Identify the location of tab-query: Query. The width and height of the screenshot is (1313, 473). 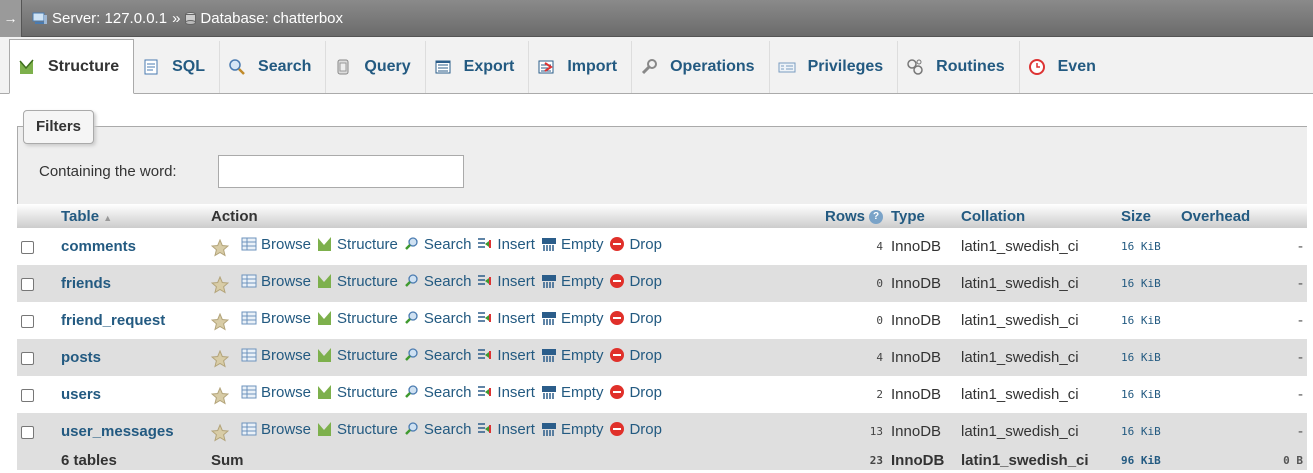
(376, 67).